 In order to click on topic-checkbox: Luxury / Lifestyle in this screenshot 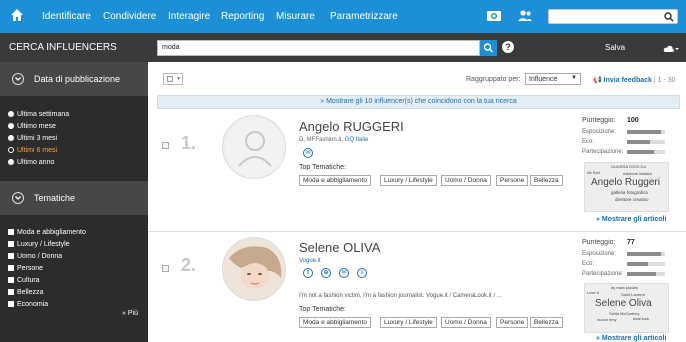, I will do `click(39, 244)`.